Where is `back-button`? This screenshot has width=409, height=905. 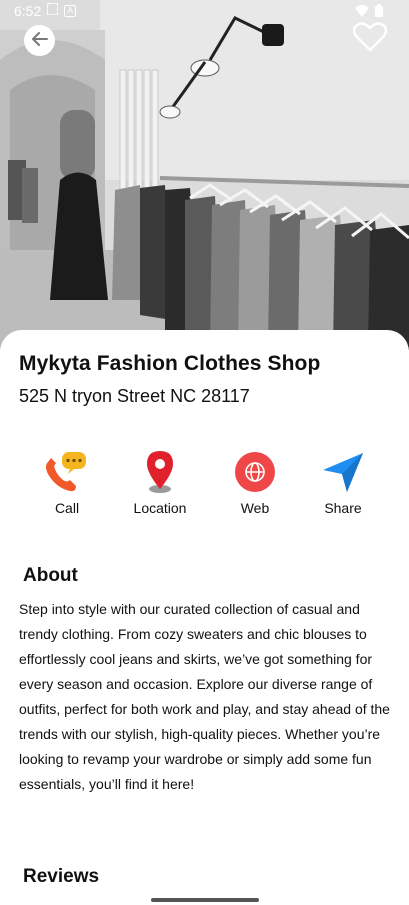 back-button is located at coordinates (39, 40).